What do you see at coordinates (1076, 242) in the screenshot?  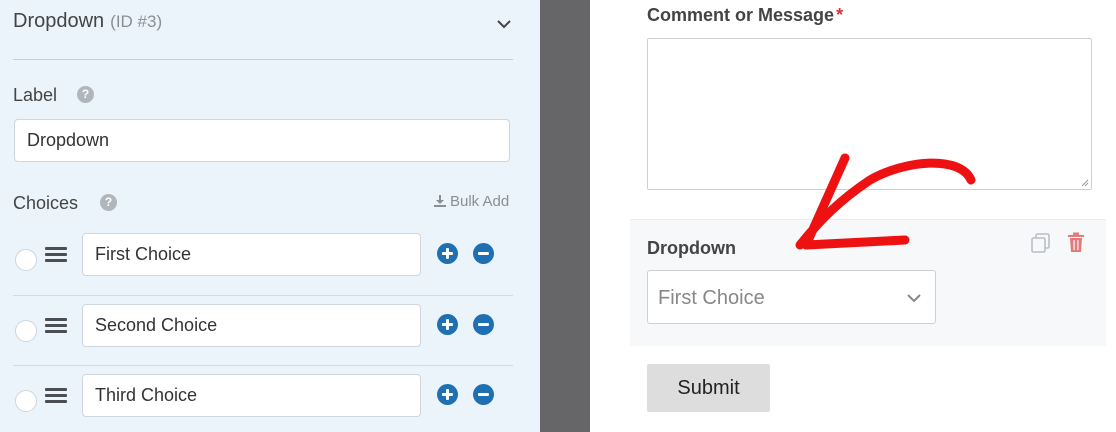 I see `trash-icon` at bounding box center [1076, 242].